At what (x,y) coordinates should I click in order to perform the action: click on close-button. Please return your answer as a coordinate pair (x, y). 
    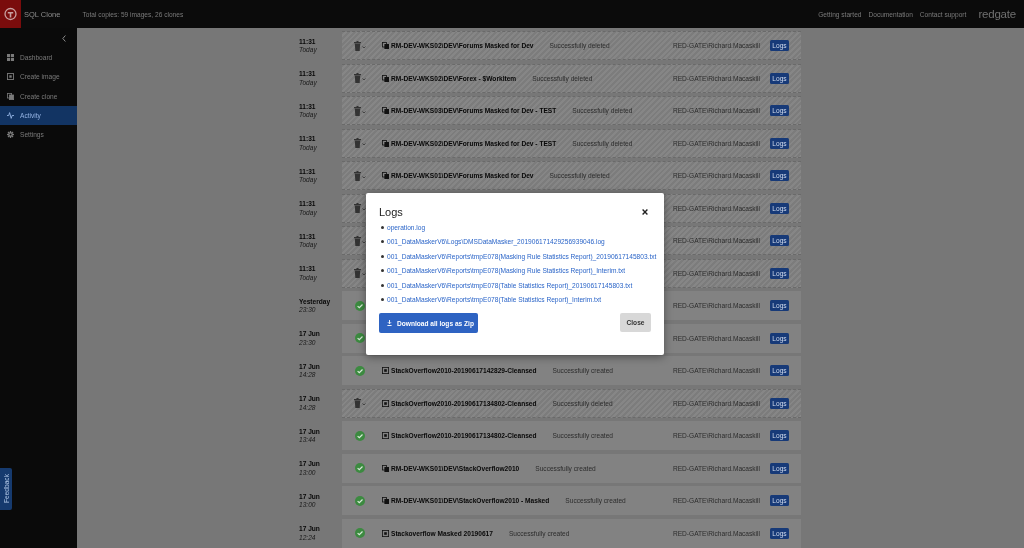
    Looking at the image, I should click on (645, 212).